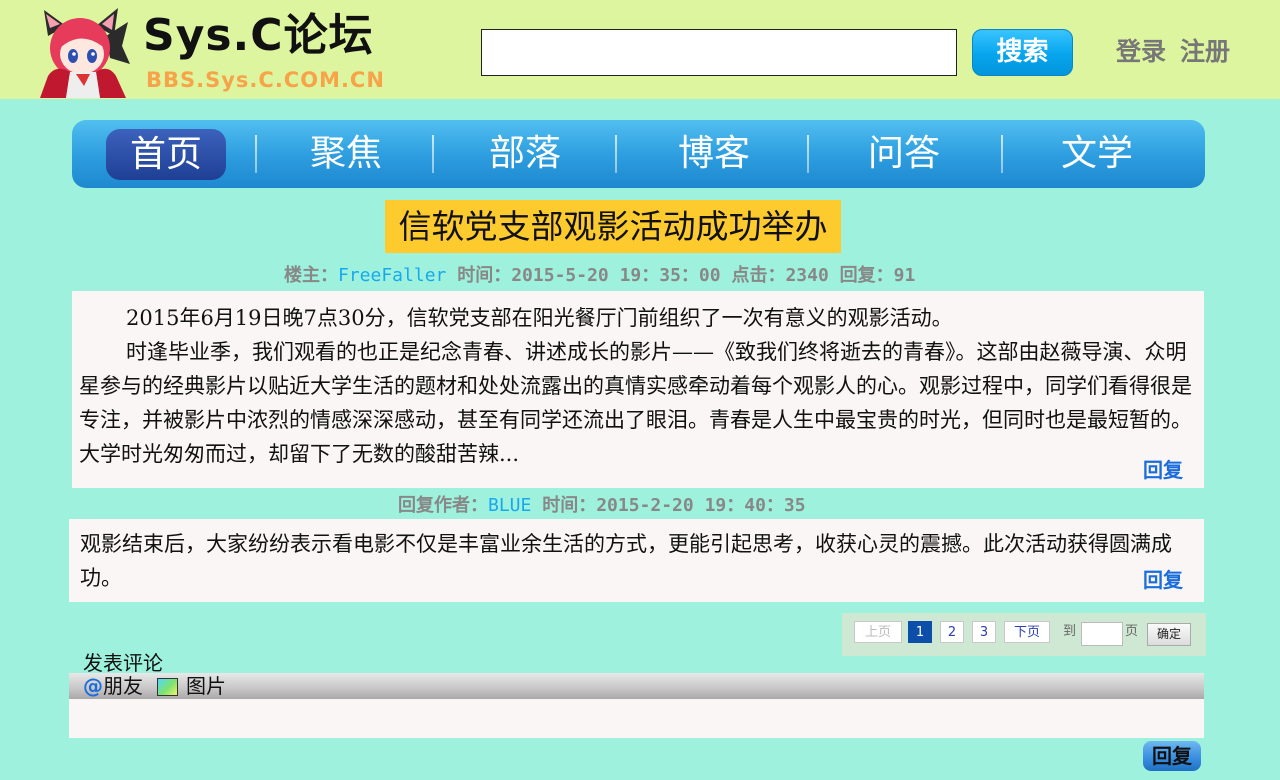 The width and height of the screenshot is (1280, 780). Describe the element at coordinates (311, 275) in the screenshot. I see `post-owner-label: 楼主：` at that location.